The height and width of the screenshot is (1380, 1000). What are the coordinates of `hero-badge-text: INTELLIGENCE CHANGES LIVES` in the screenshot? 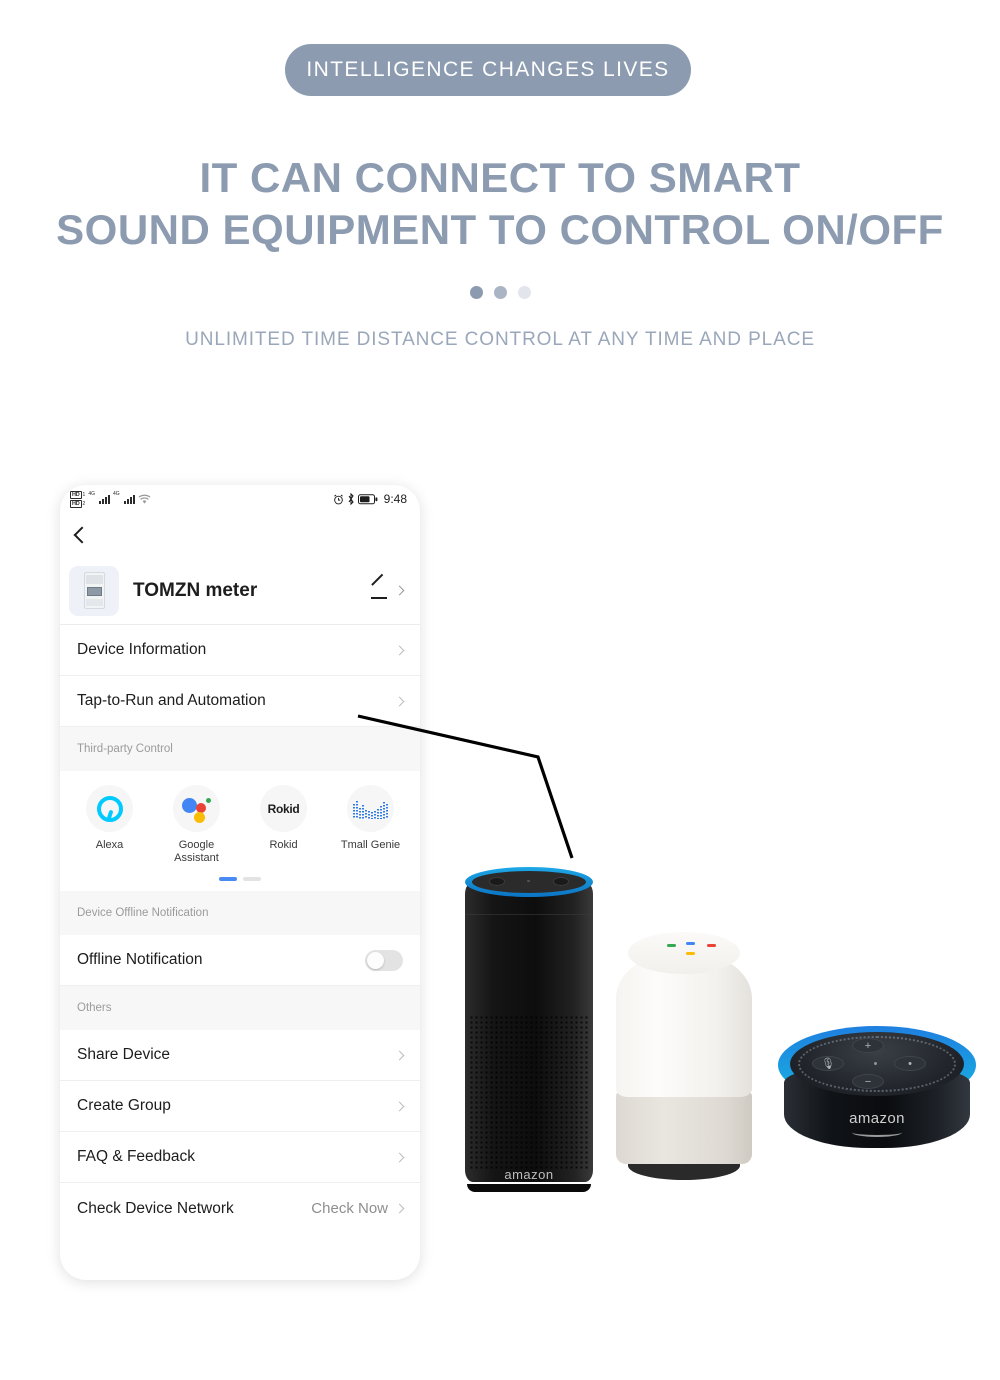 It's located at (488, 69).